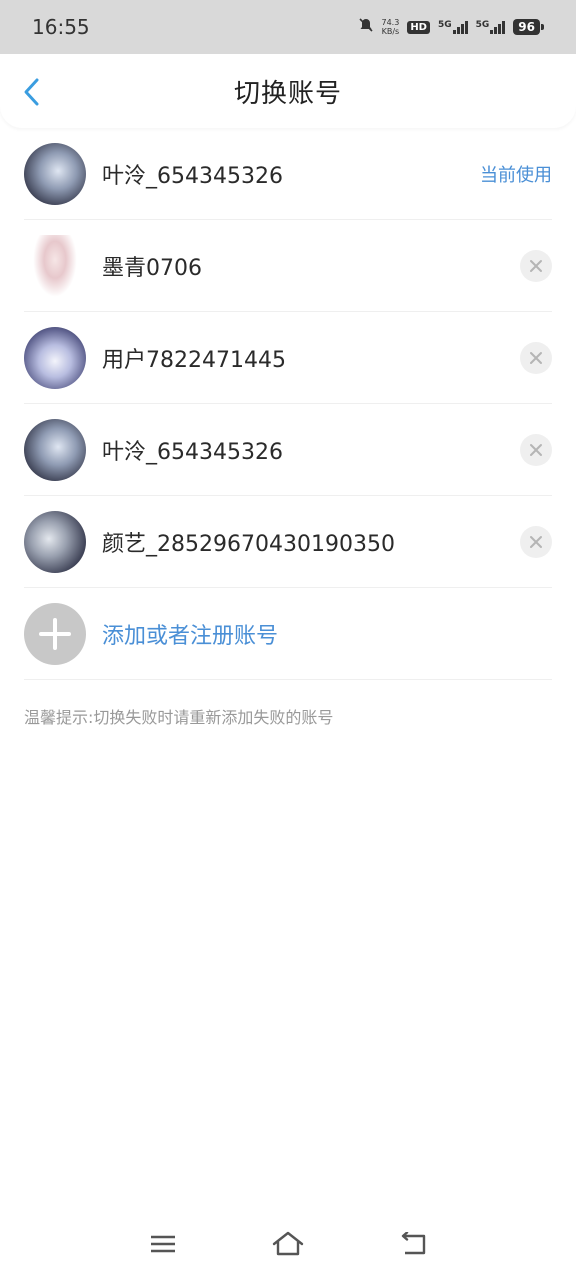 The image size is (576, 1280). I want to click on signal-2: 5G, so click(491, 27).